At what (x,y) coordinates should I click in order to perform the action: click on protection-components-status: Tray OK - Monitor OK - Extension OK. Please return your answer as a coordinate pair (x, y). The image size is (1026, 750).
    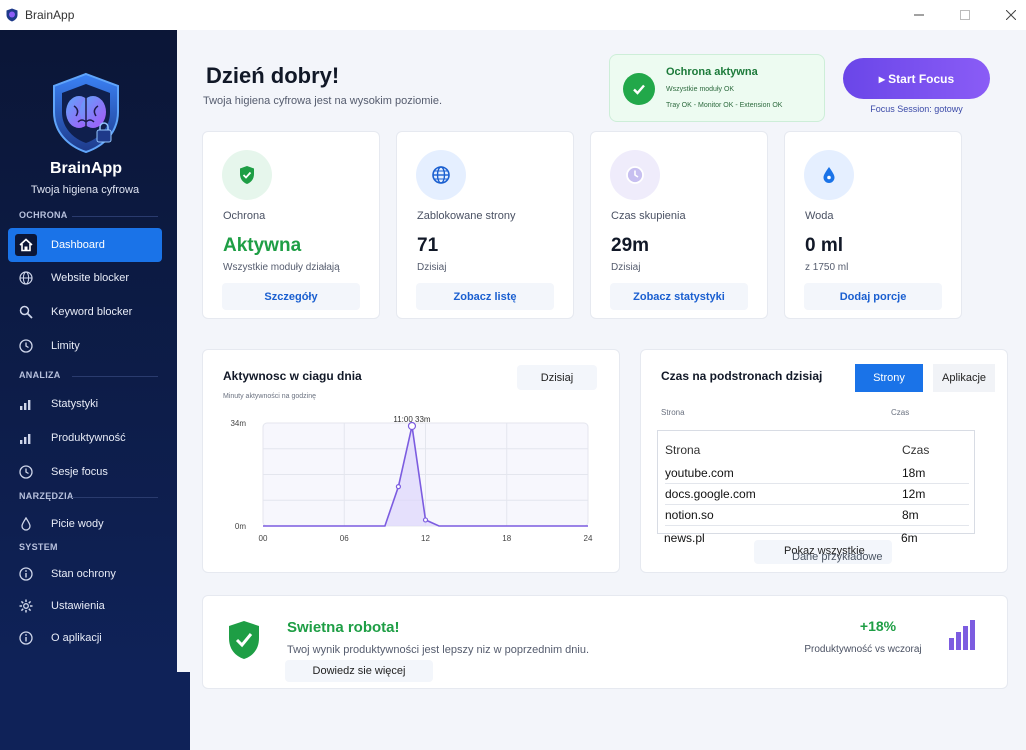
    Looking at the image, I should click on (724, 105).